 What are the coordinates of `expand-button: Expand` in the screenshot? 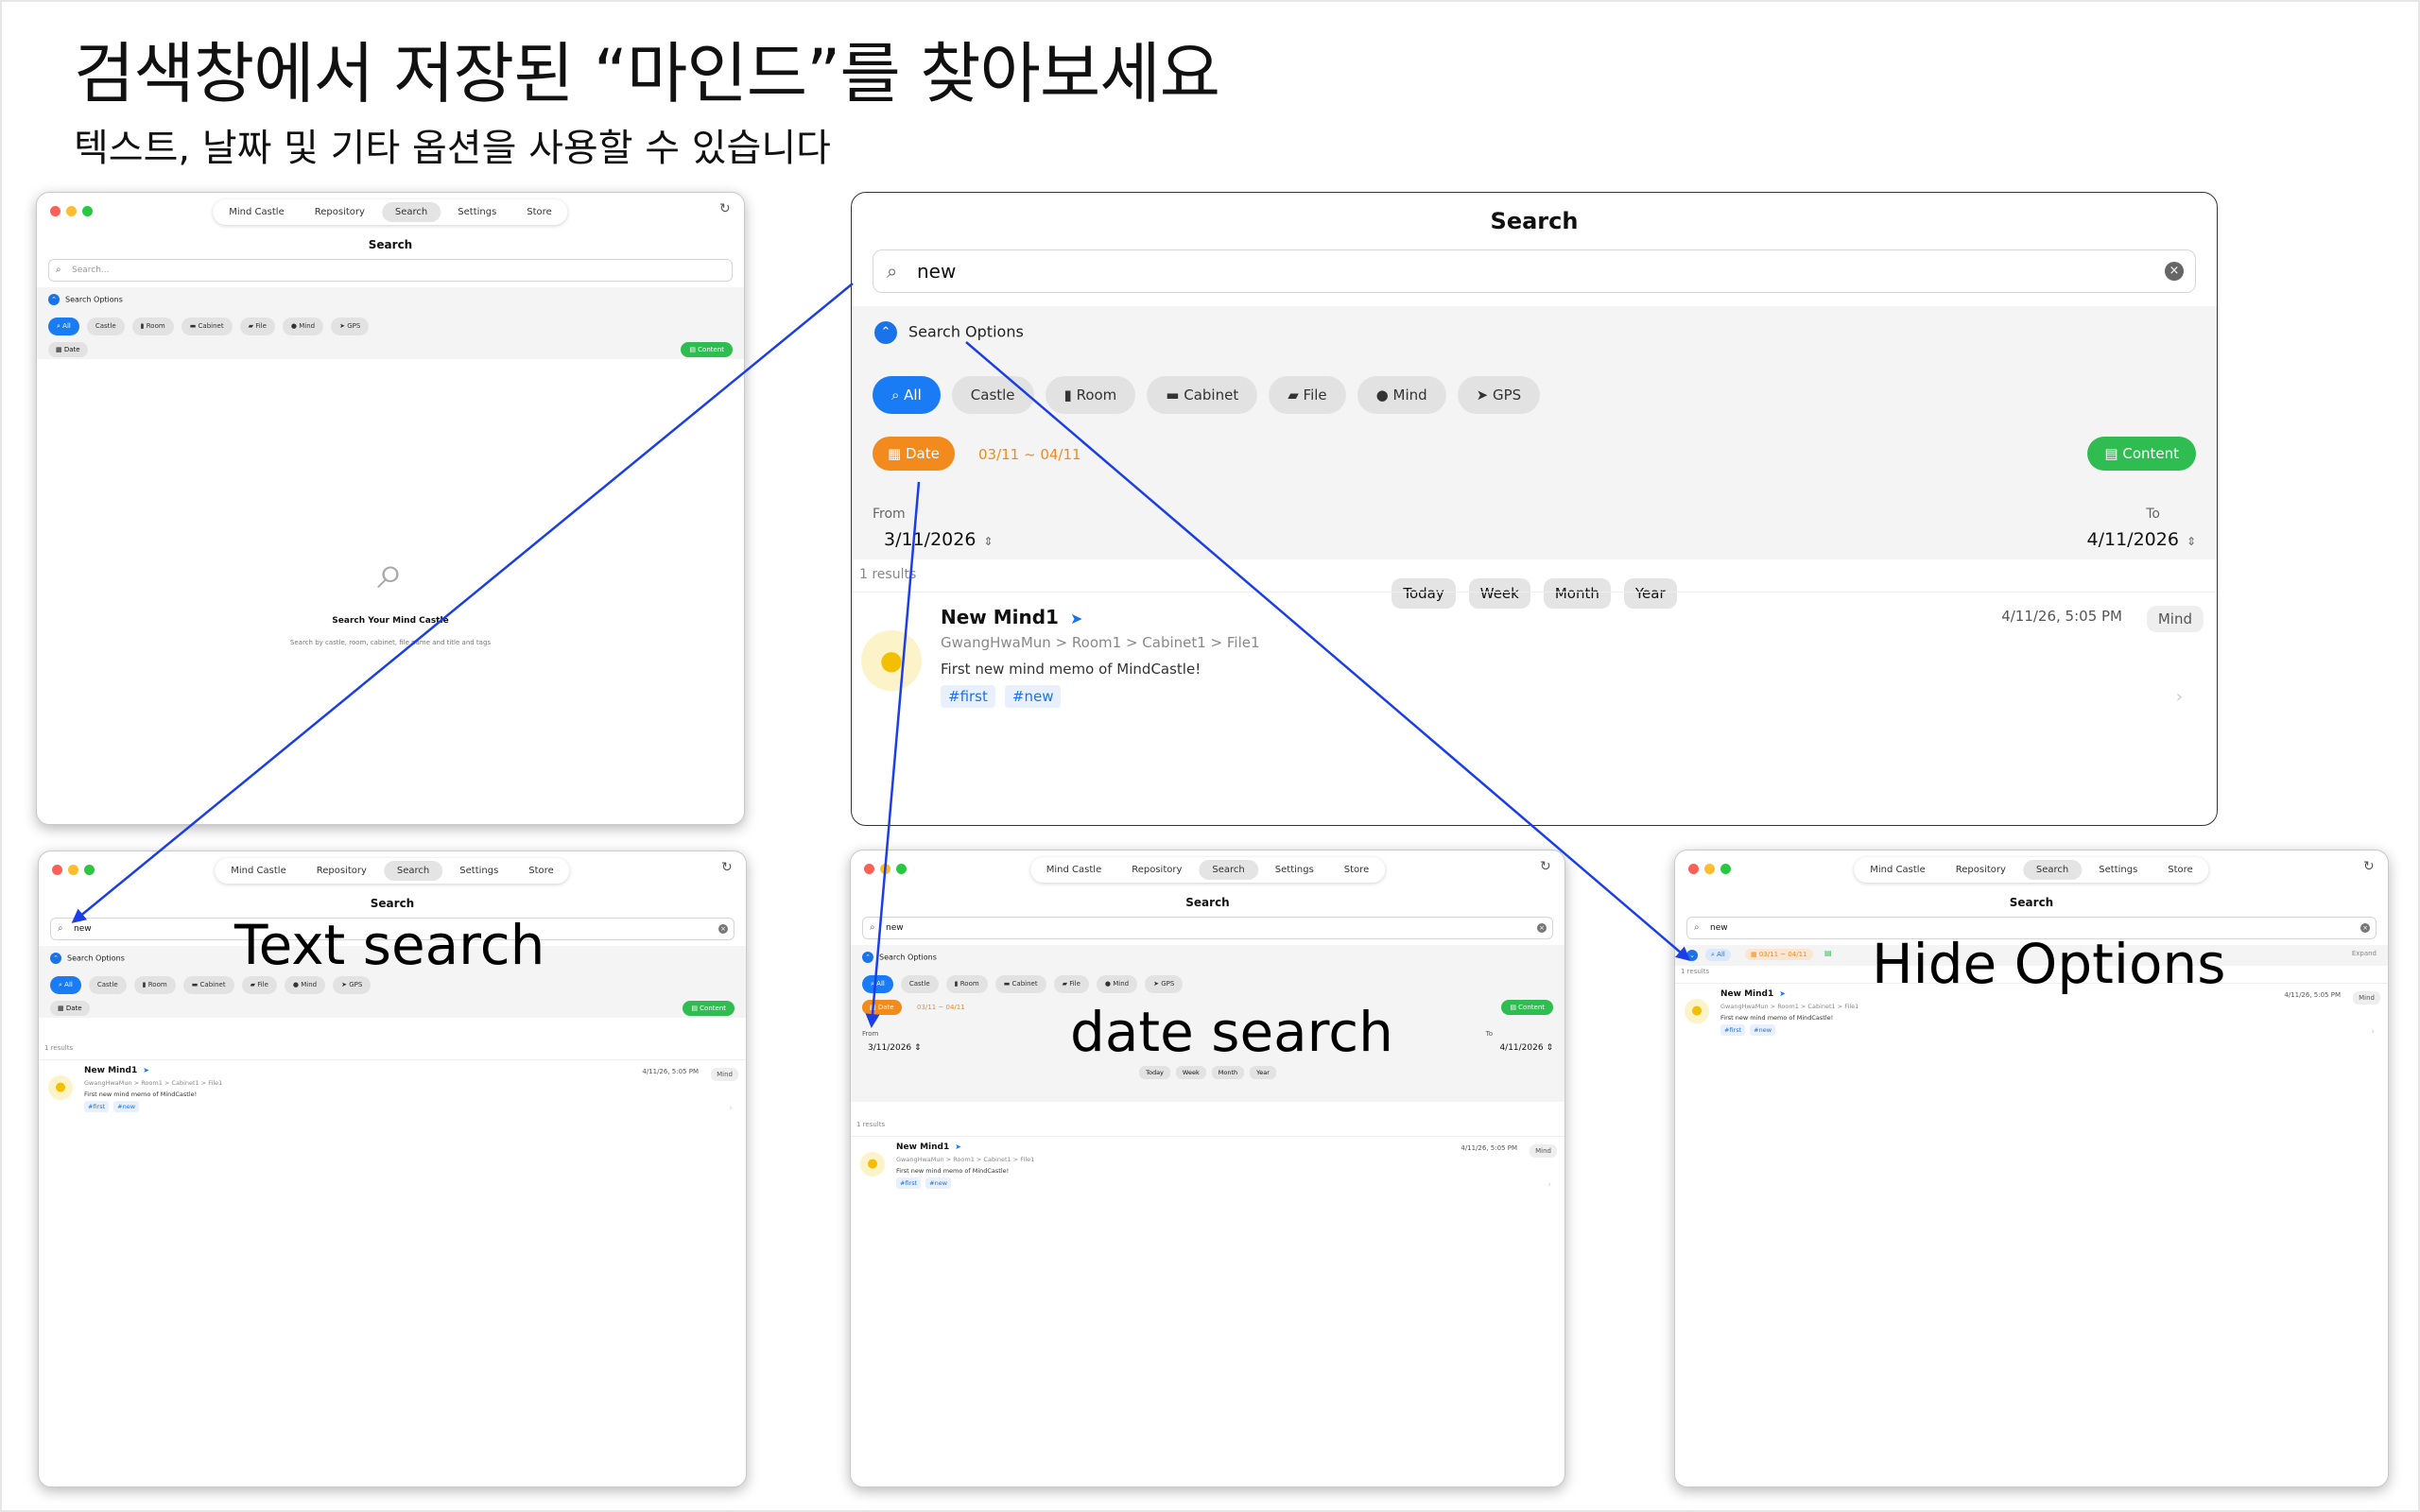 It's located at (2364, 953).